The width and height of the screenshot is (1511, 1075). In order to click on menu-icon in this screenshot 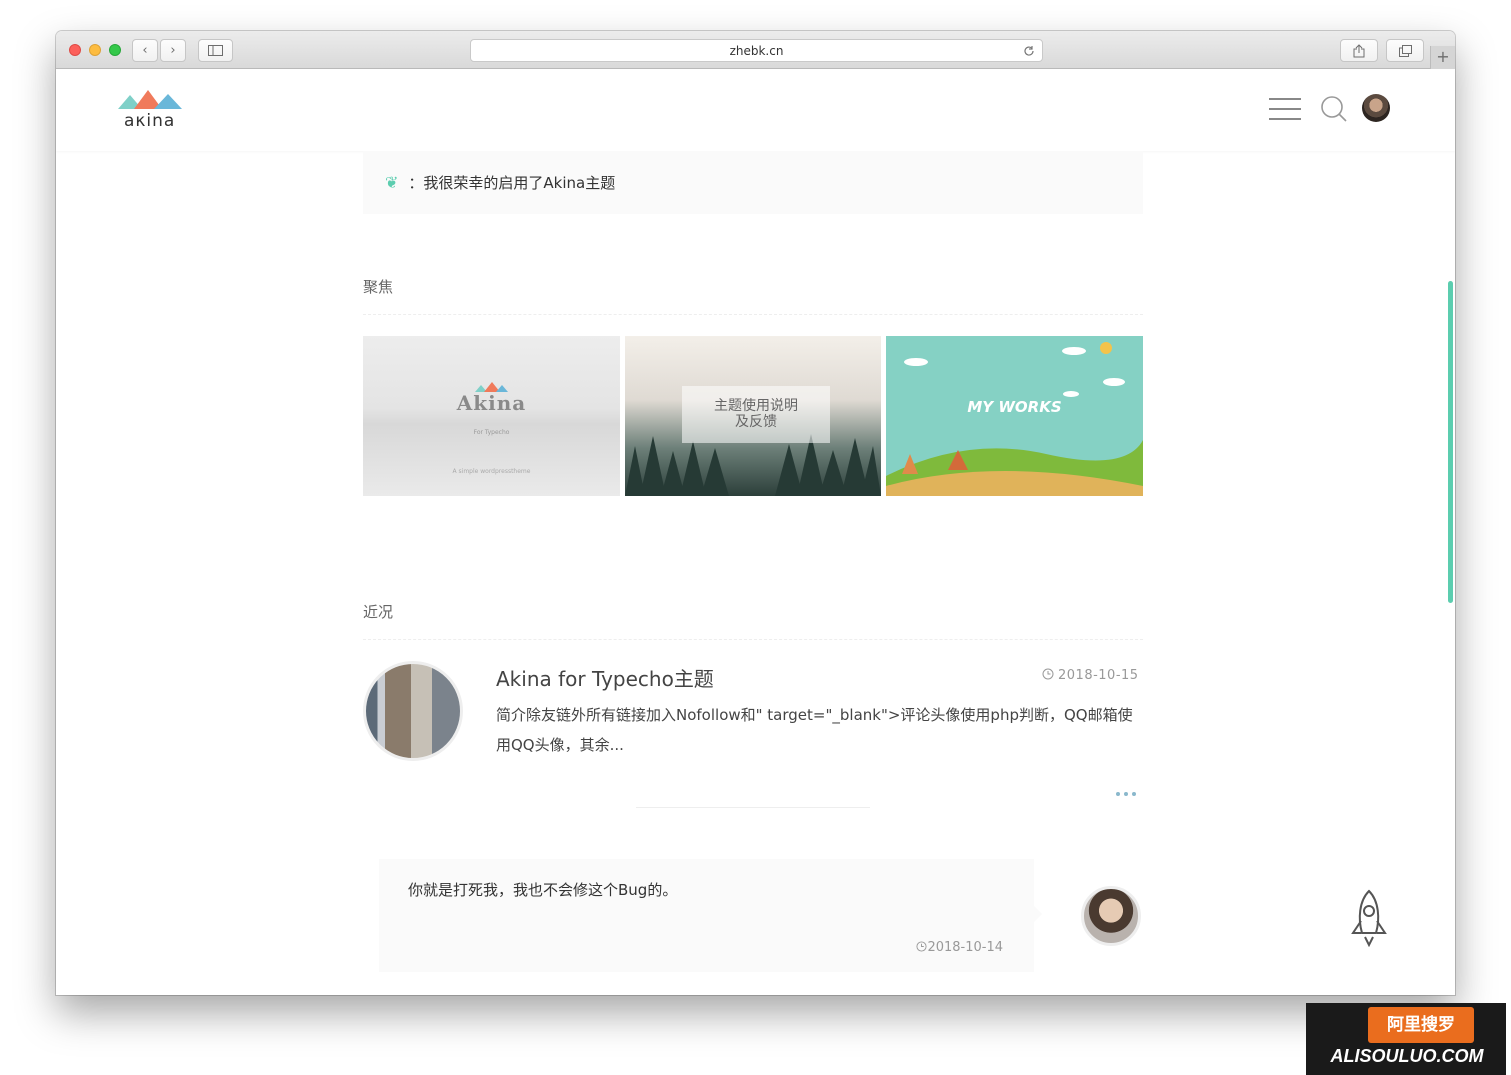, I will do `click(1285, 109)`.